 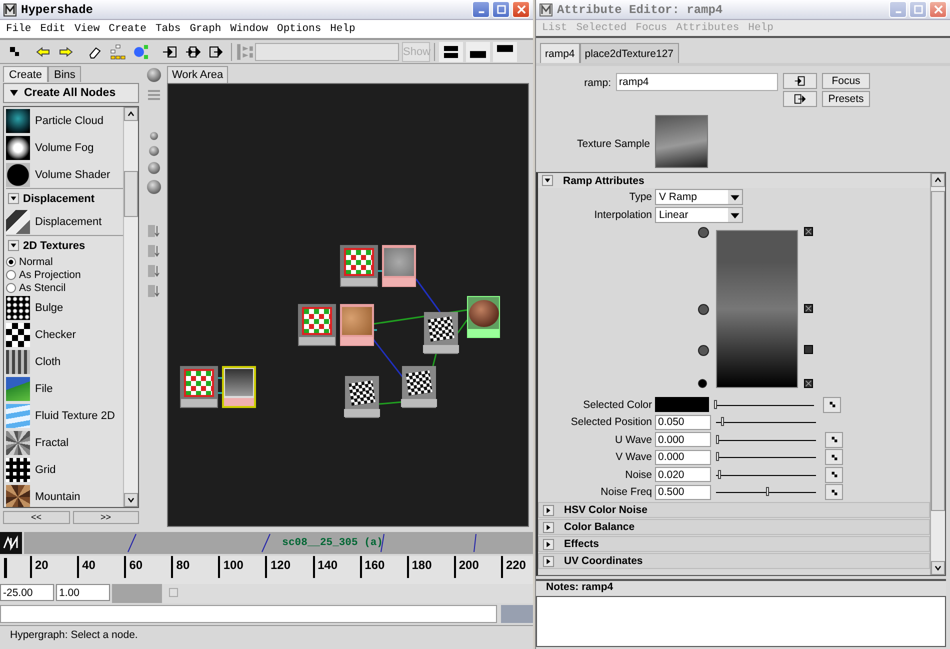 What do you see at coordinates (173, 592) in the screenshot?
I see `range-slider-thumb` at bounding box center [173, 592].